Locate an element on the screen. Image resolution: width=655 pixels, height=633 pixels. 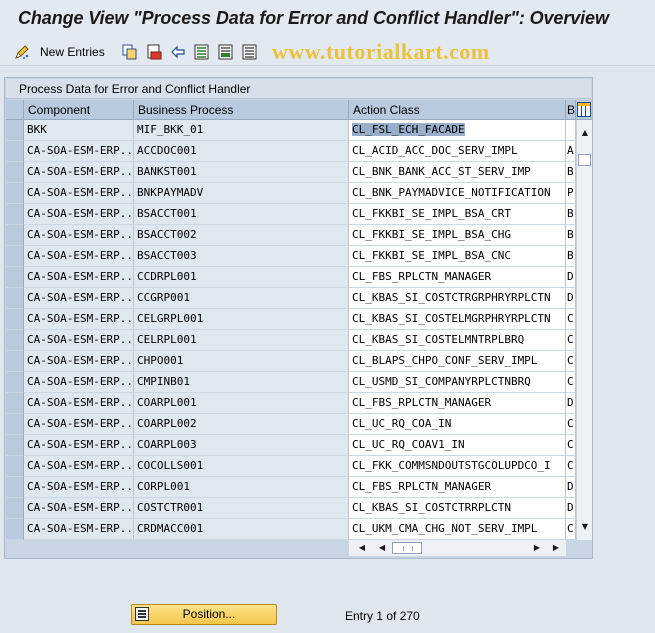
column-header-truncated: B is located at coordinates (571, 110).